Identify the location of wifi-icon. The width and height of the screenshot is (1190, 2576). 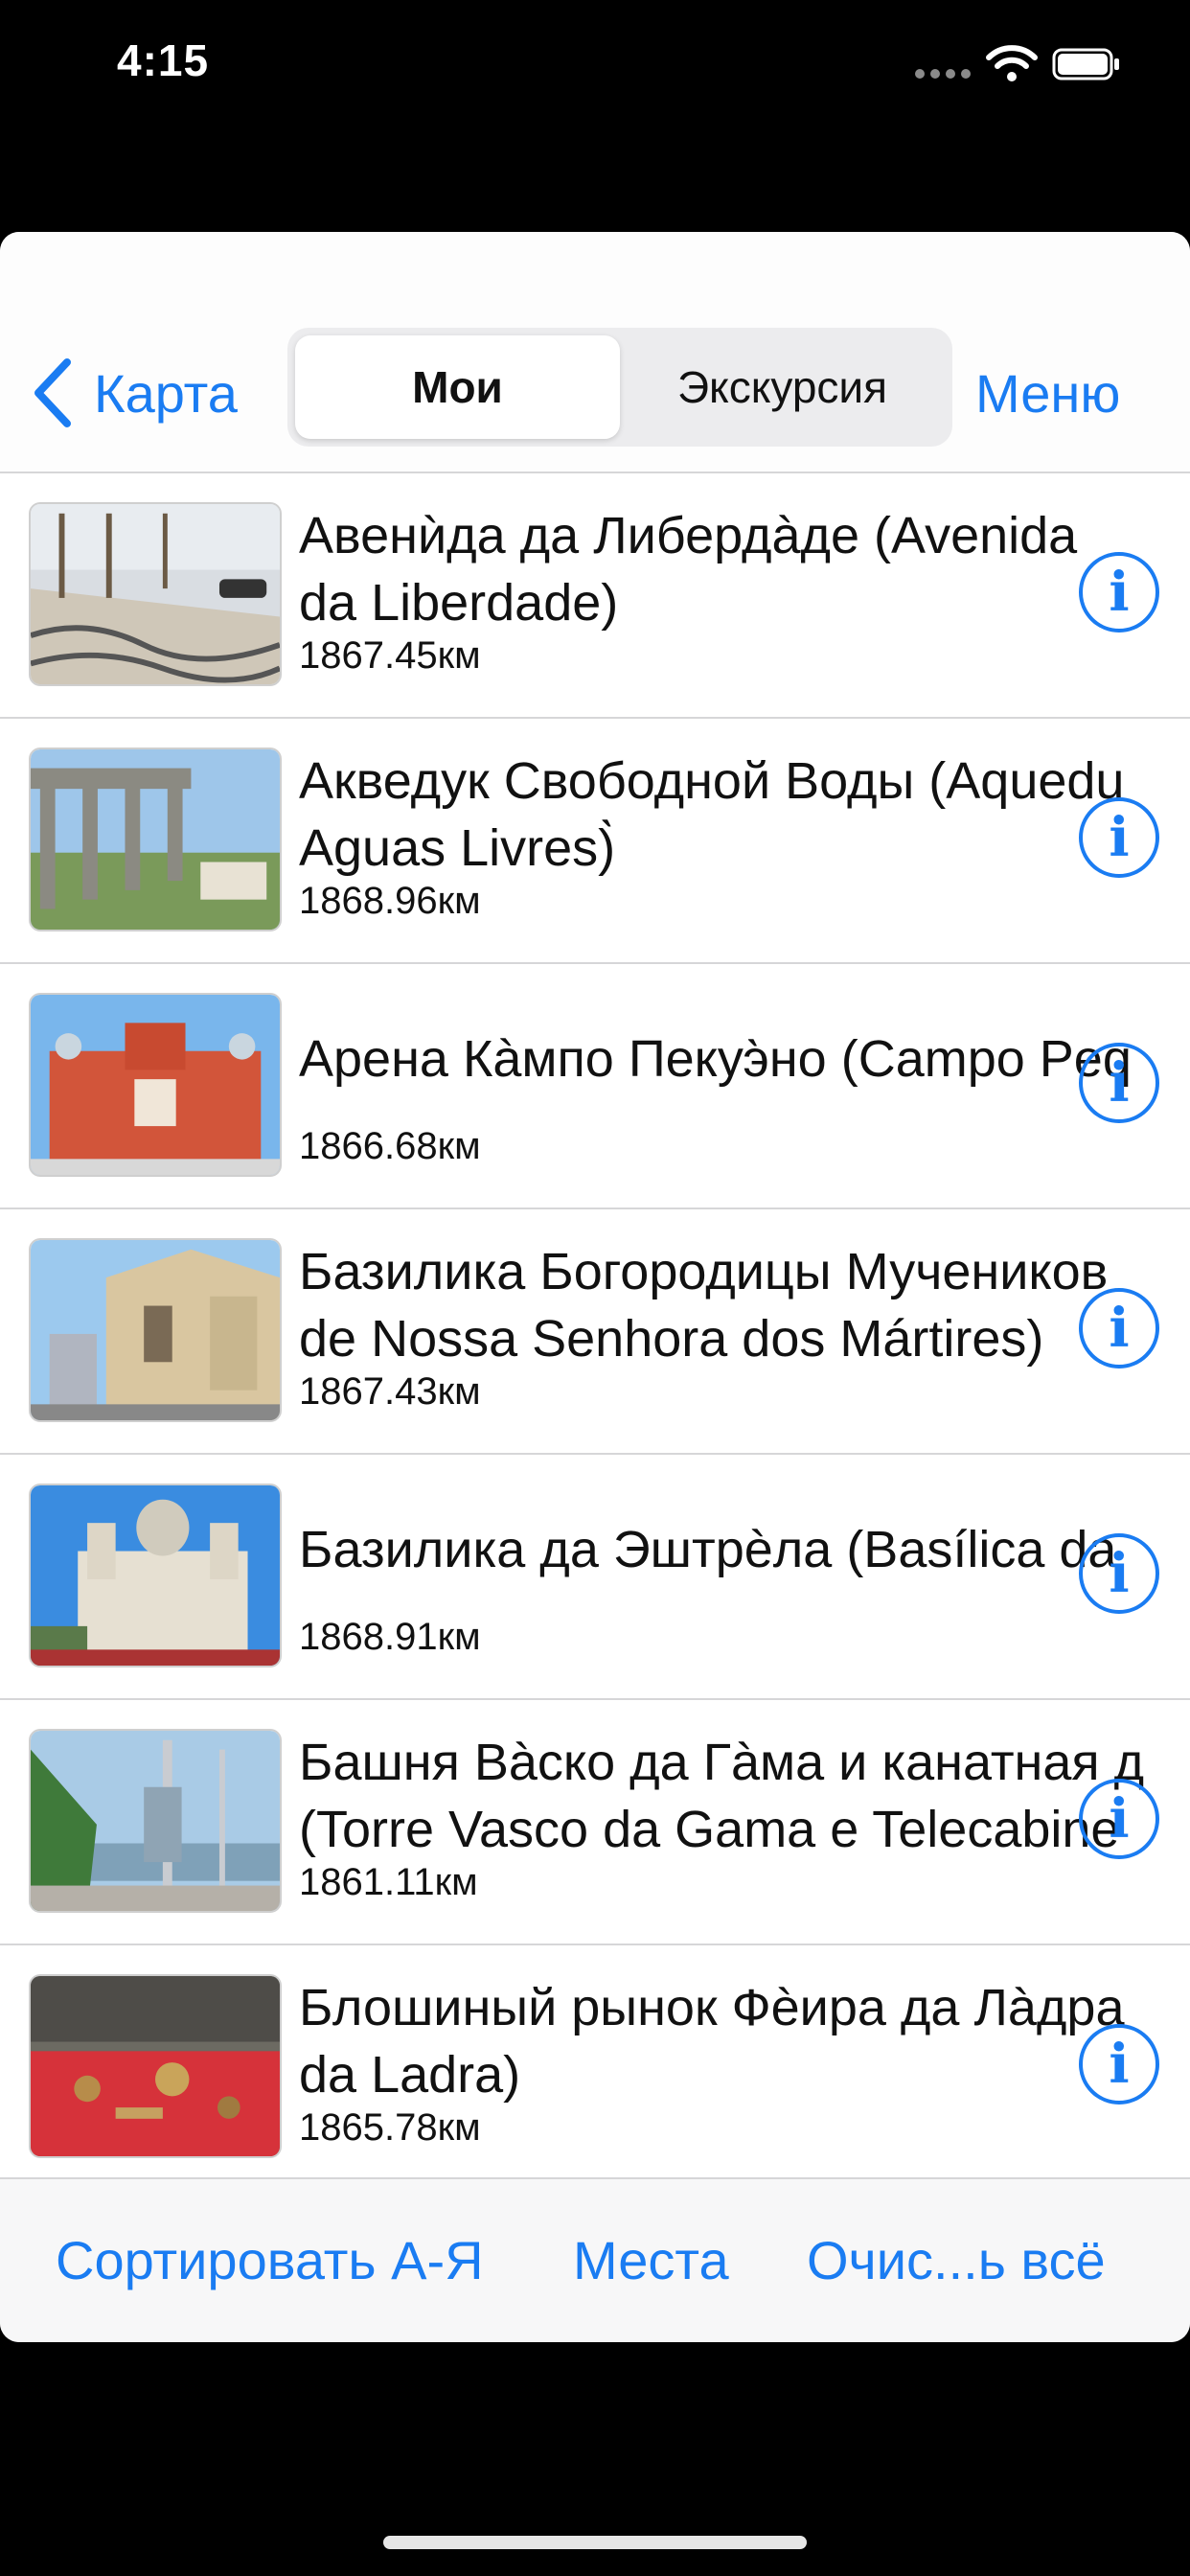
(1012, 63).